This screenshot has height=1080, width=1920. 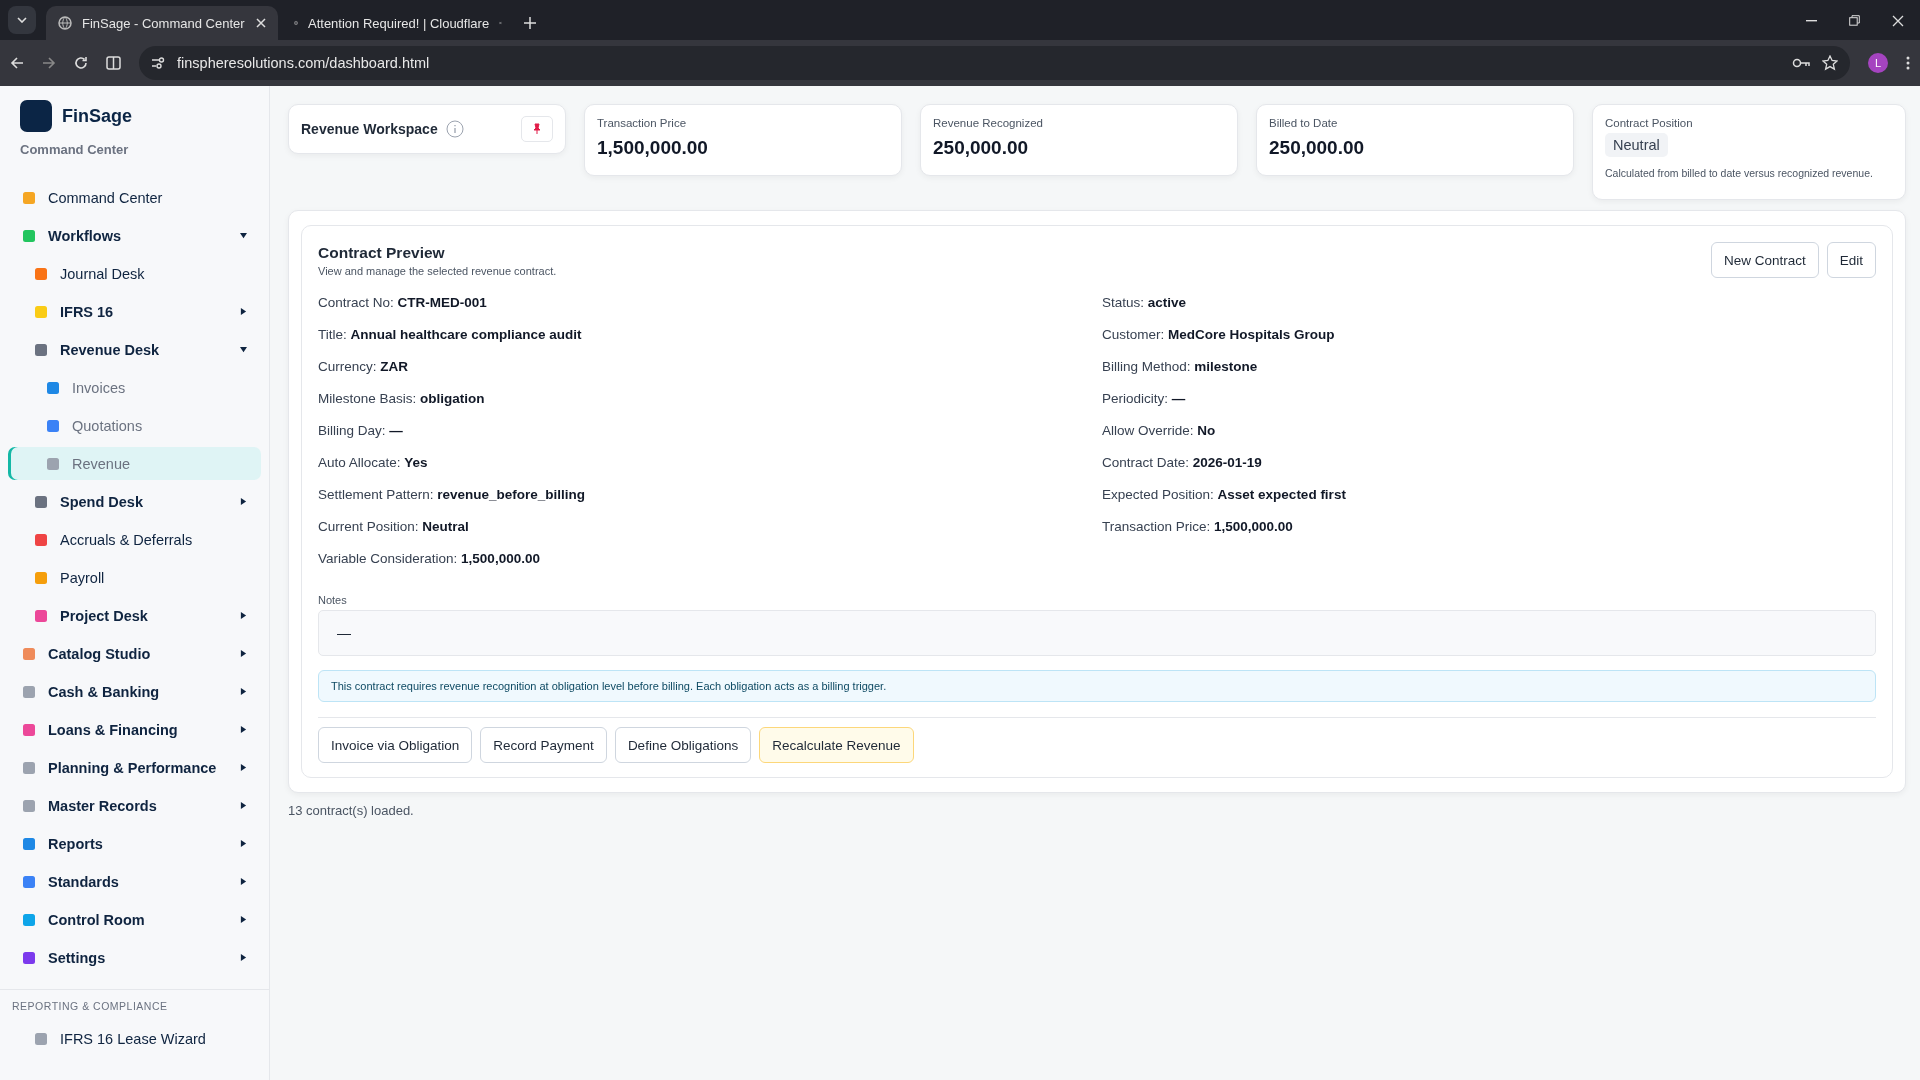 What do you see at coordinates (134, 539) in the screenshot?
I see `sidebar-item: Accruals & Deferrals` at bounding box center [134, 539].